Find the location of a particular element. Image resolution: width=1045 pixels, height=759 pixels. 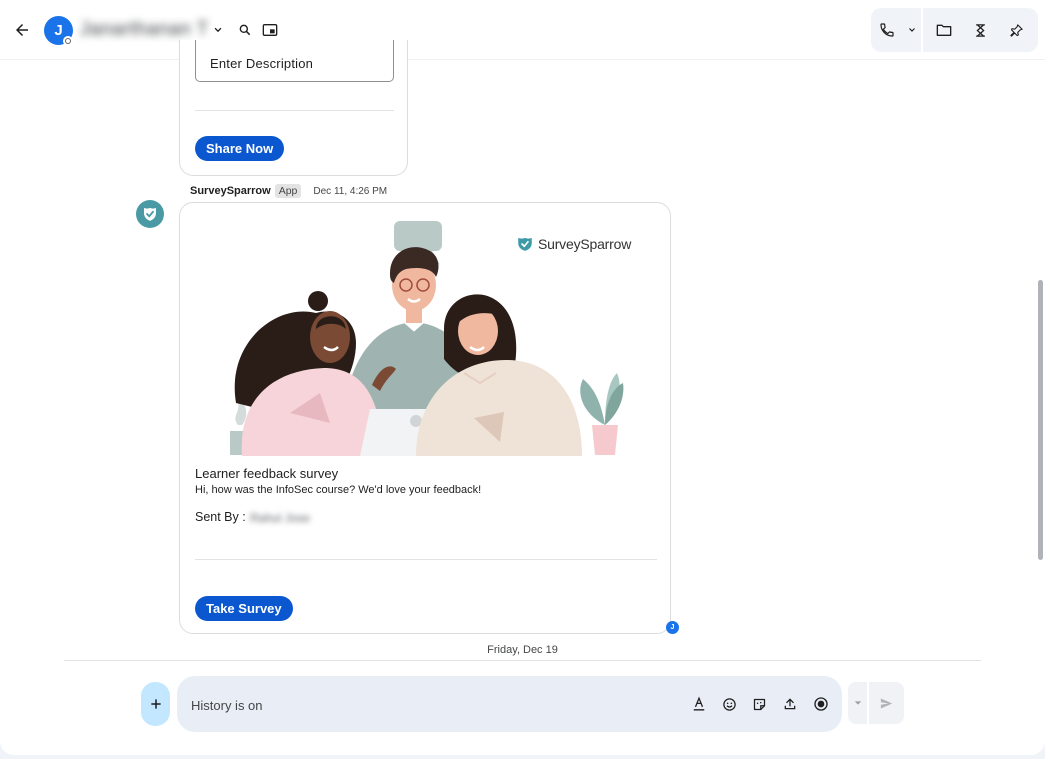

bot-avatar is located at coordinates (150, 214).